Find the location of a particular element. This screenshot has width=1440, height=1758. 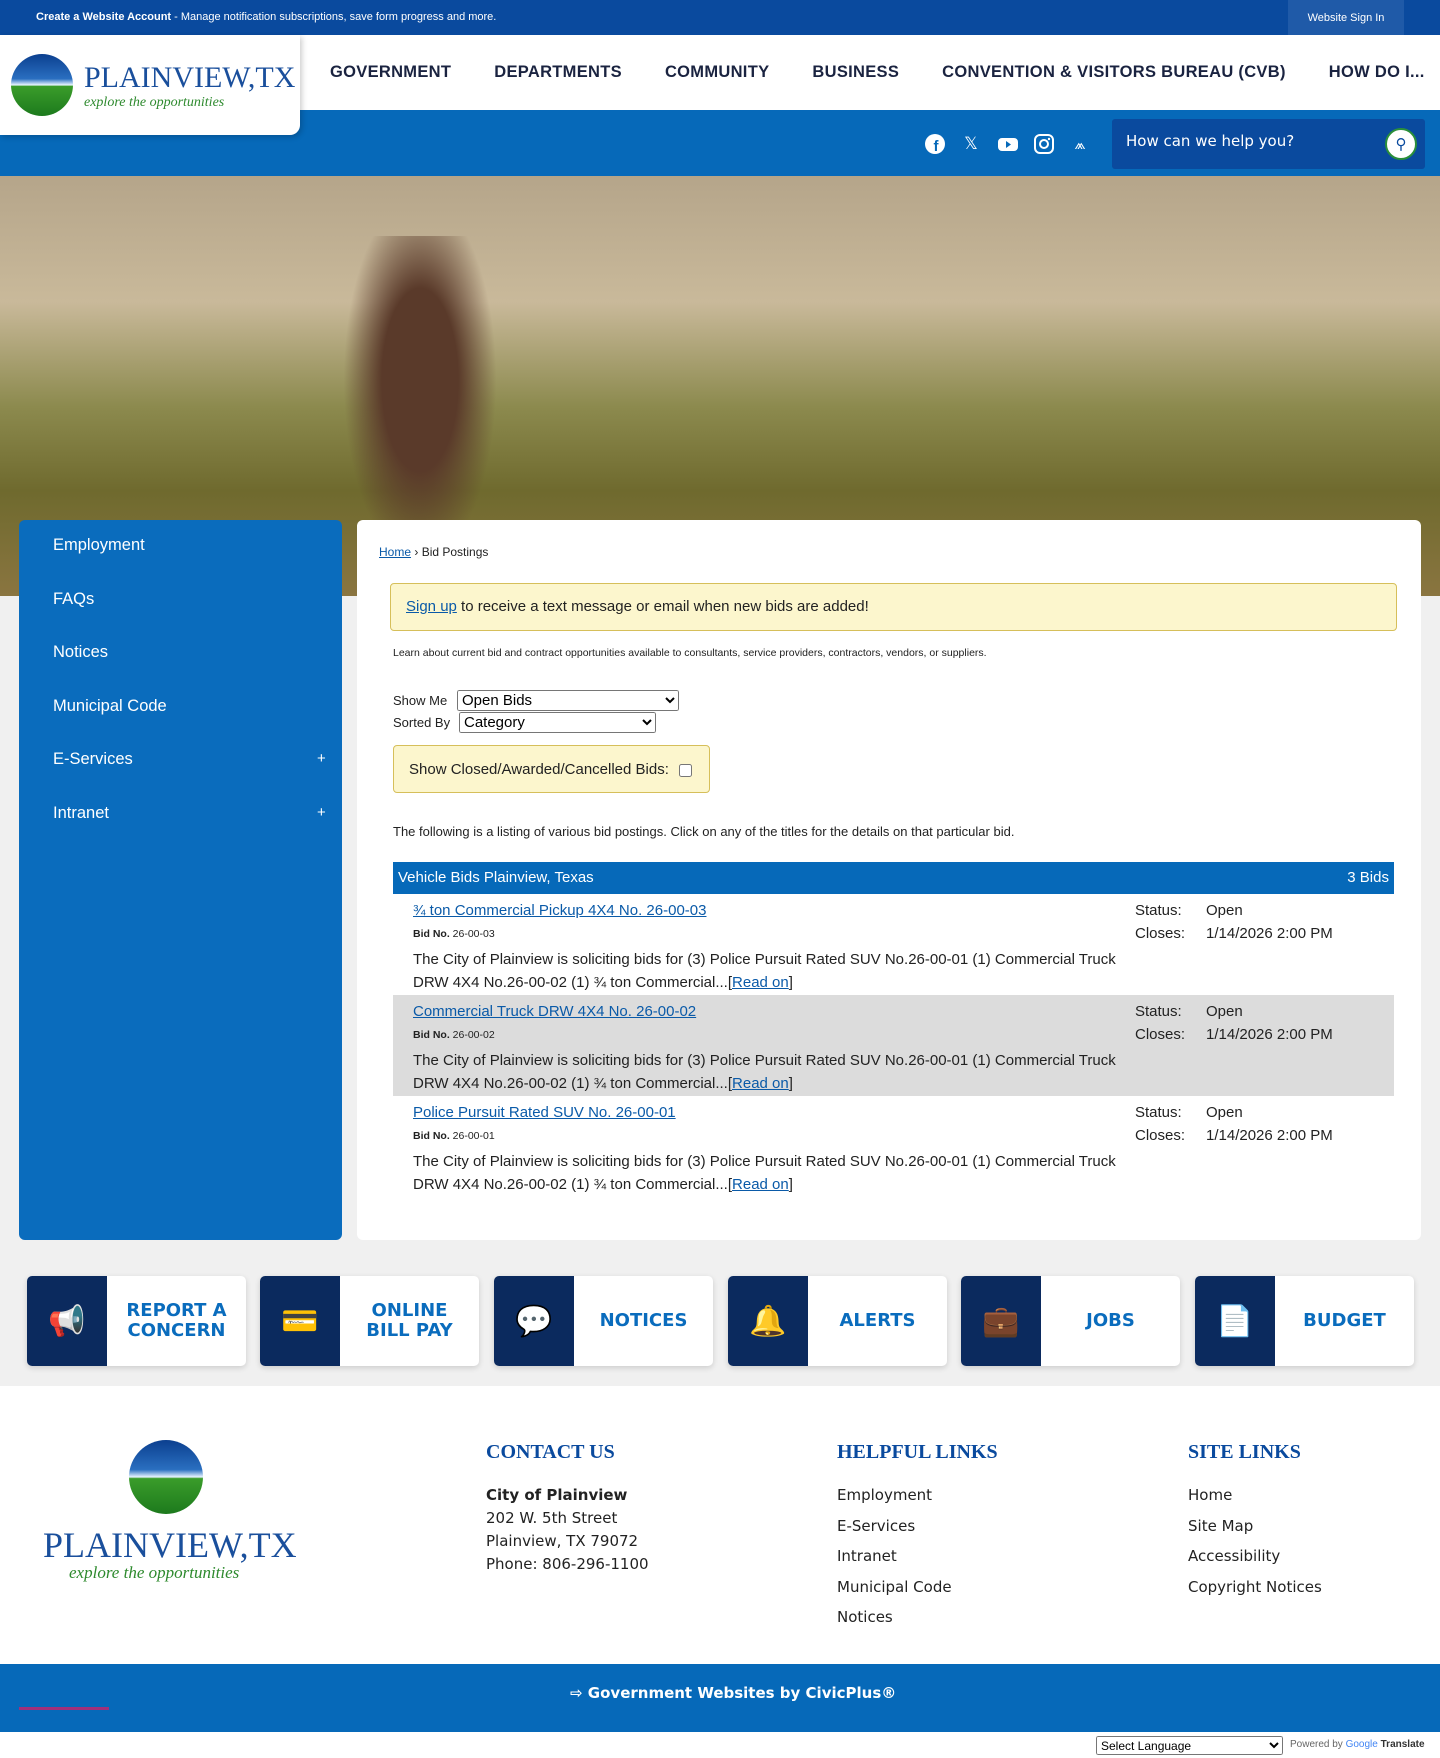

breadcrumb-home: Home is located at coordinates (395, 552).